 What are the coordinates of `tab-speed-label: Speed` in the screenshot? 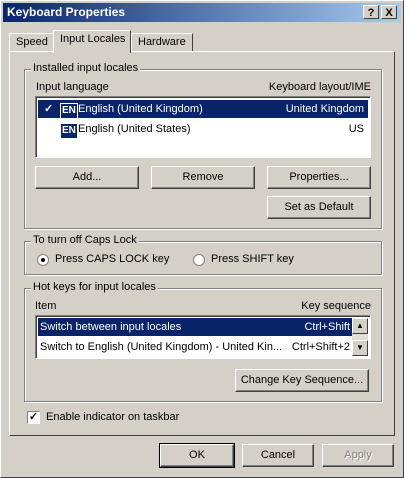 It's located at (32, 42).